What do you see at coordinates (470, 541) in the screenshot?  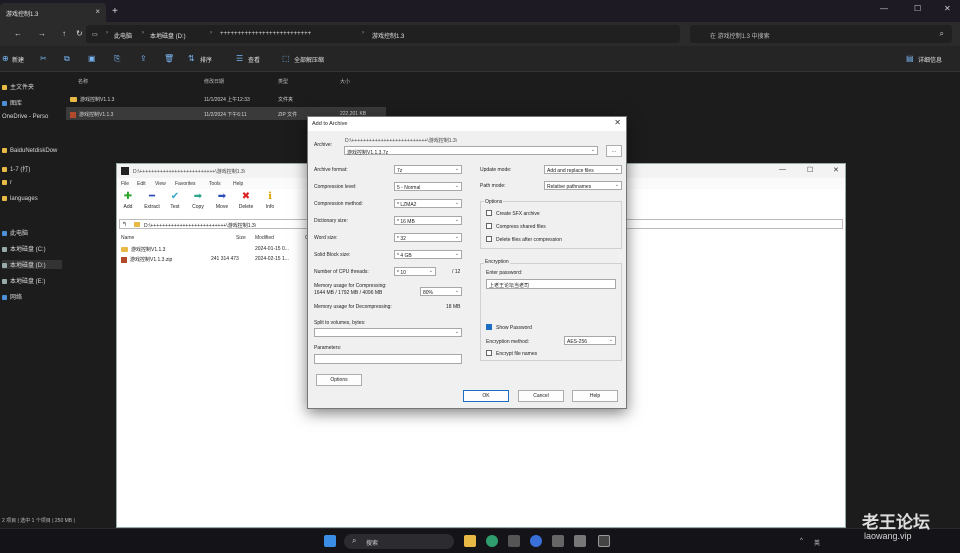 I see `file-explorer-icon` at bounding box center [470, 541].